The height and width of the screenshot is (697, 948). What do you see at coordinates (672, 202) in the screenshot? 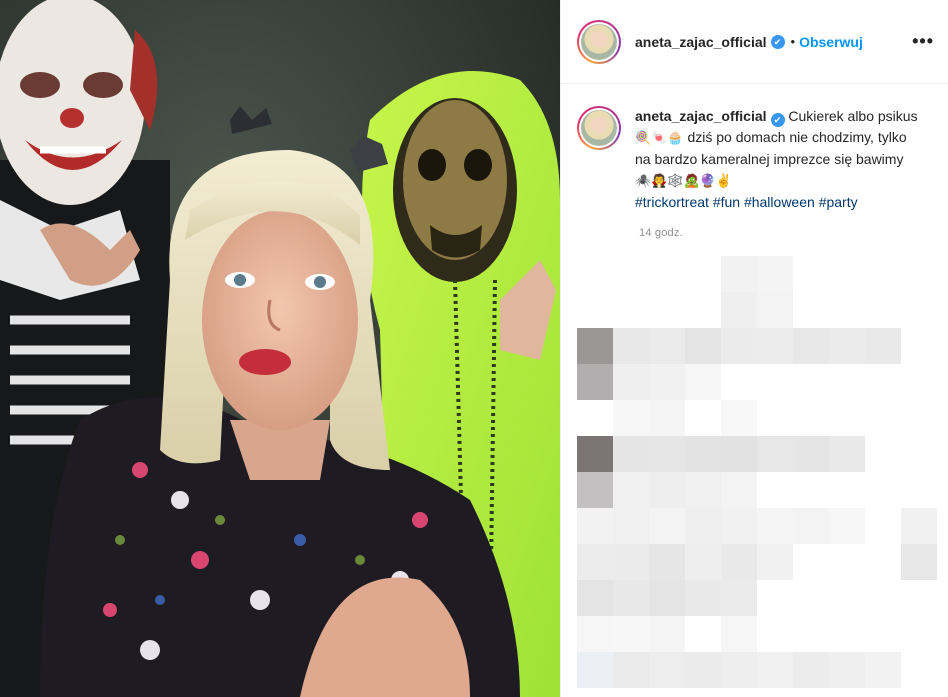
I see `hashtag-link: #trickortreat` at bounding box center [672, 202].